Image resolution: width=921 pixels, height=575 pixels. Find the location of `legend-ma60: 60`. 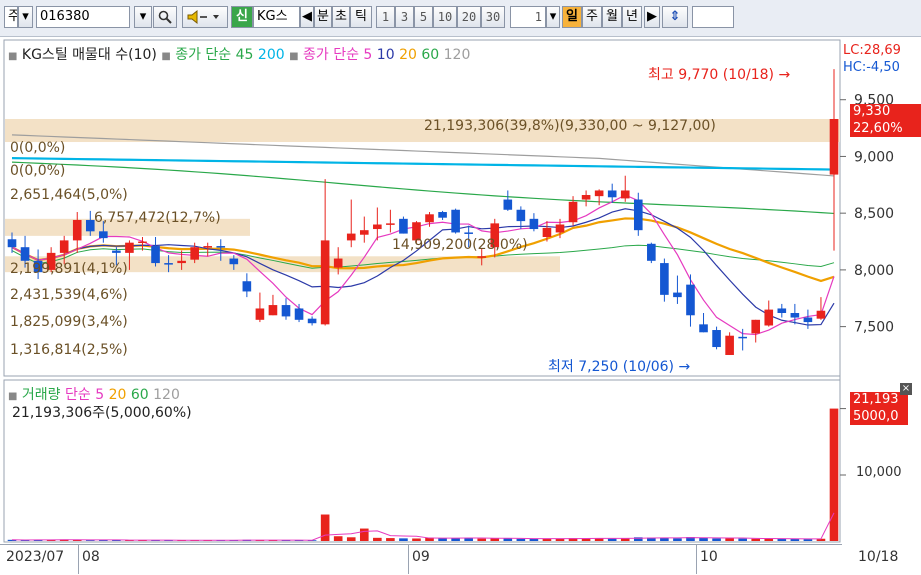

legend-ma60: 60 is located at coordinates (430, 55).